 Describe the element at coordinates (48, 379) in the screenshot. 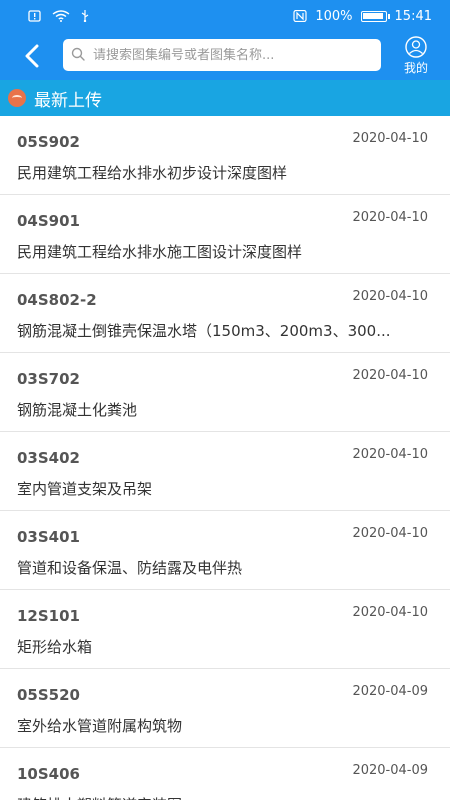

I see `item-code: 03S702` at that location.